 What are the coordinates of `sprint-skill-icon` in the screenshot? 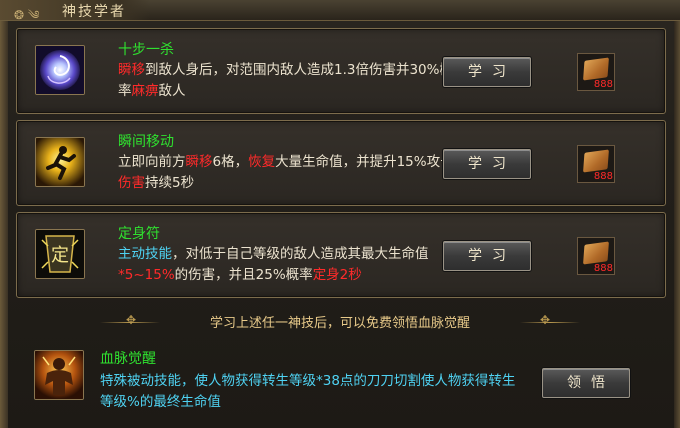 It's located at (60, 162).